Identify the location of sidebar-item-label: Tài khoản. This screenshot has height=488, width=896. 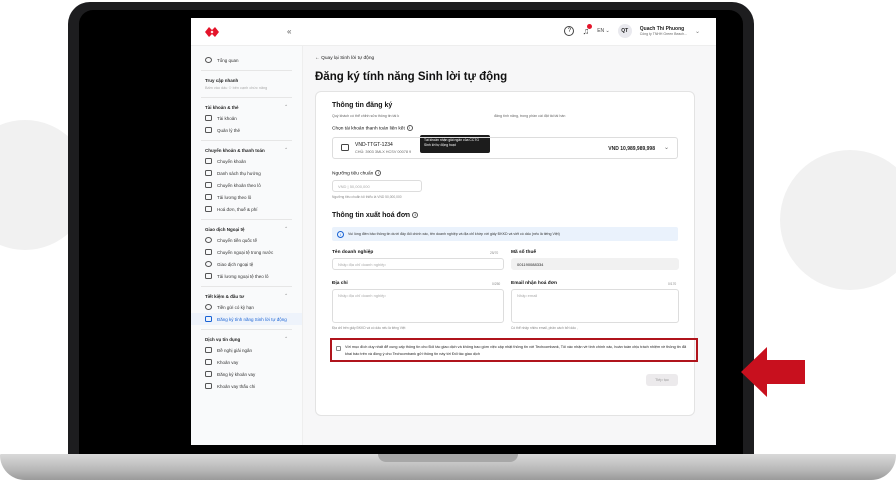
(227, 118).